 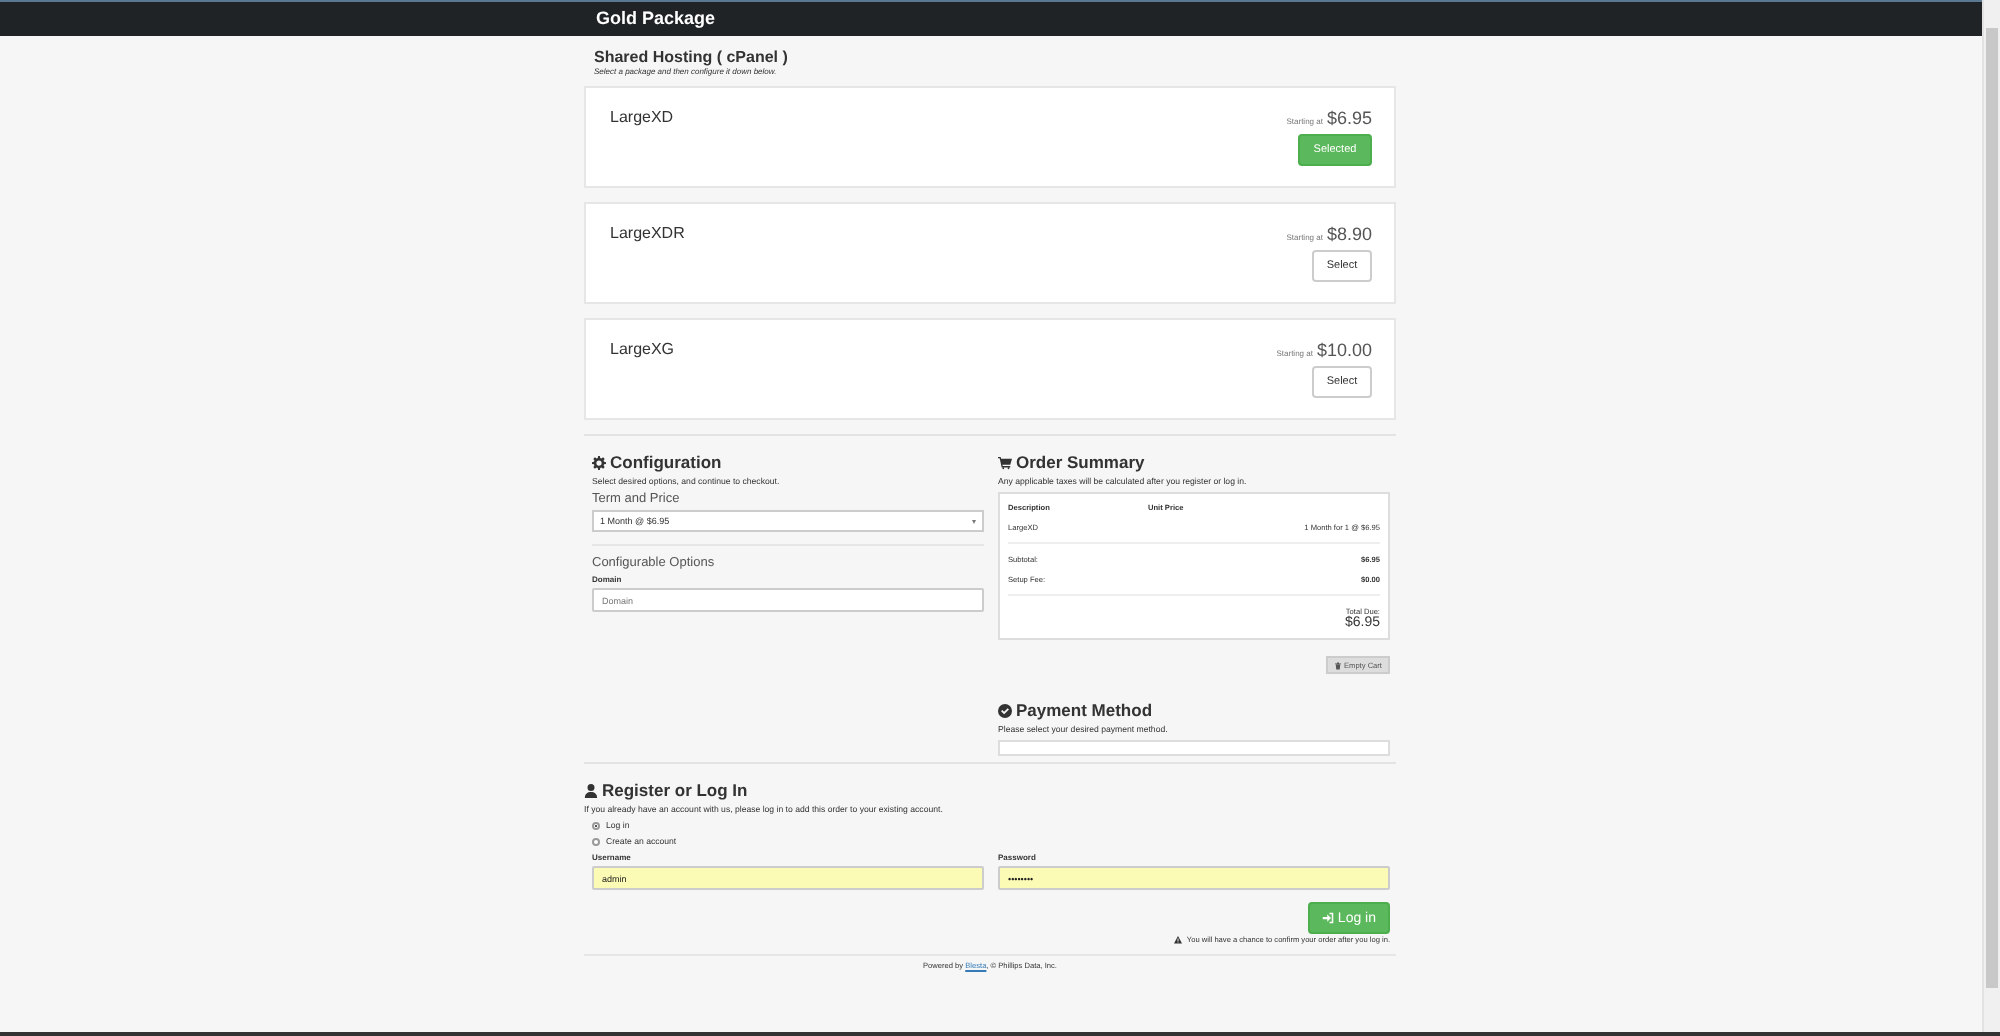 I want to click on order-summary-heading: Order Summary, so click(x=1080, y=462).